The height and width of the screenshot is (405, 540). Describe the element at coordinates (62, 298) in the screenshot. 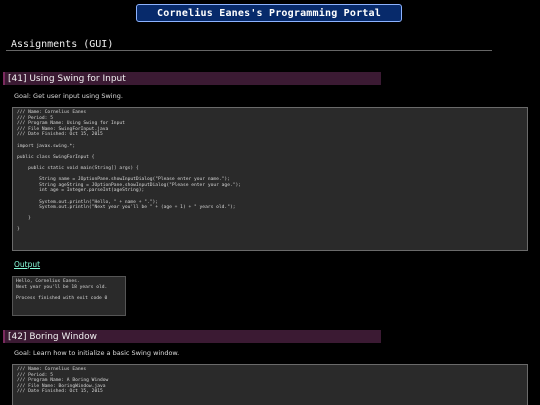

I see `code-line: Process finished with exit code 0` at that location.